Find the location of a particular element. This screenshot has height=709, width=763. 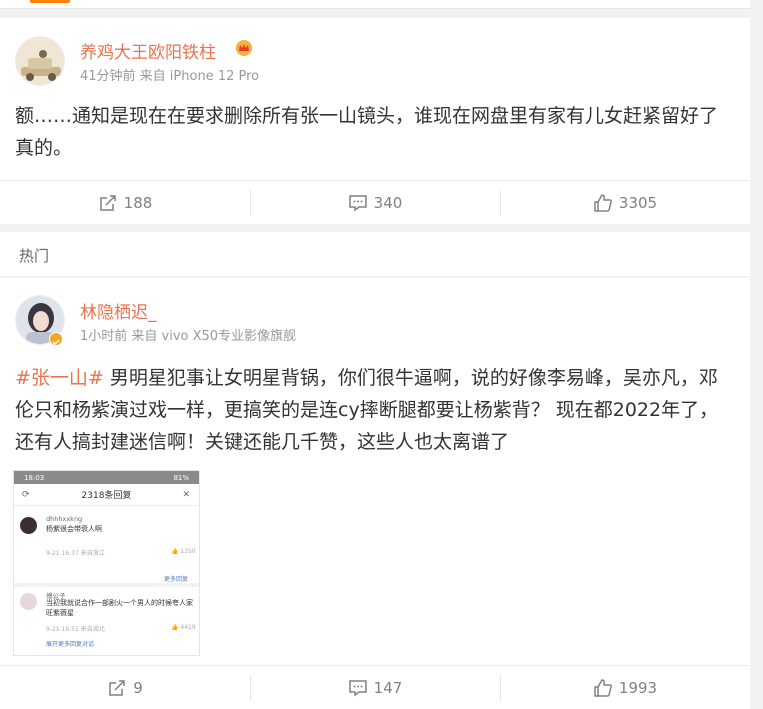

action-bar: 188 340 3305 is located at coordinates (375, 202).